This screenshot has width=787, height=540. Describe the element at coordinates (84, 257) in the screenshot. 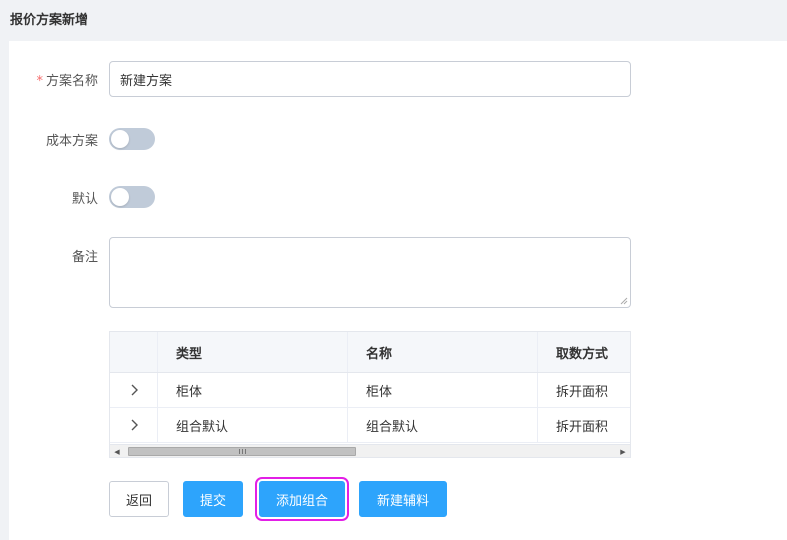

I see `remark-label: 备注` at that location.